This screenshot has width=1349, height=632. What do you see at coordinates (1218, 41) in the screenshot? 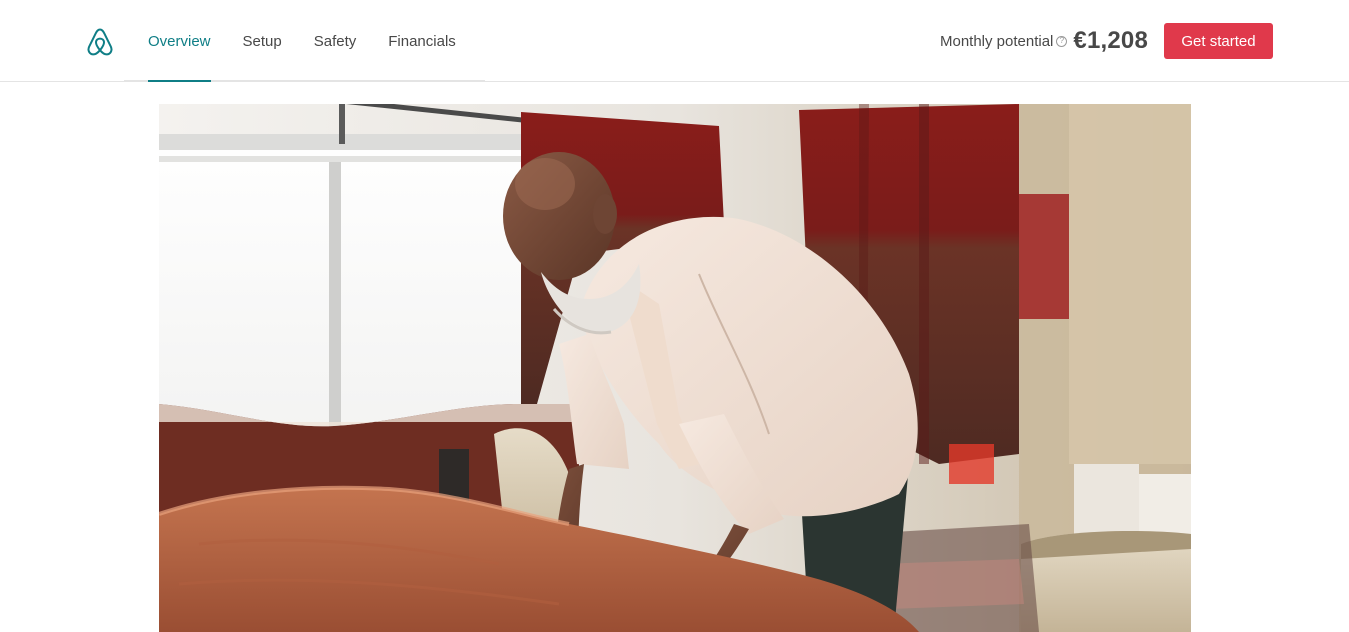
I see `get-started-button: Get started` at bounding box center [1218, 41].